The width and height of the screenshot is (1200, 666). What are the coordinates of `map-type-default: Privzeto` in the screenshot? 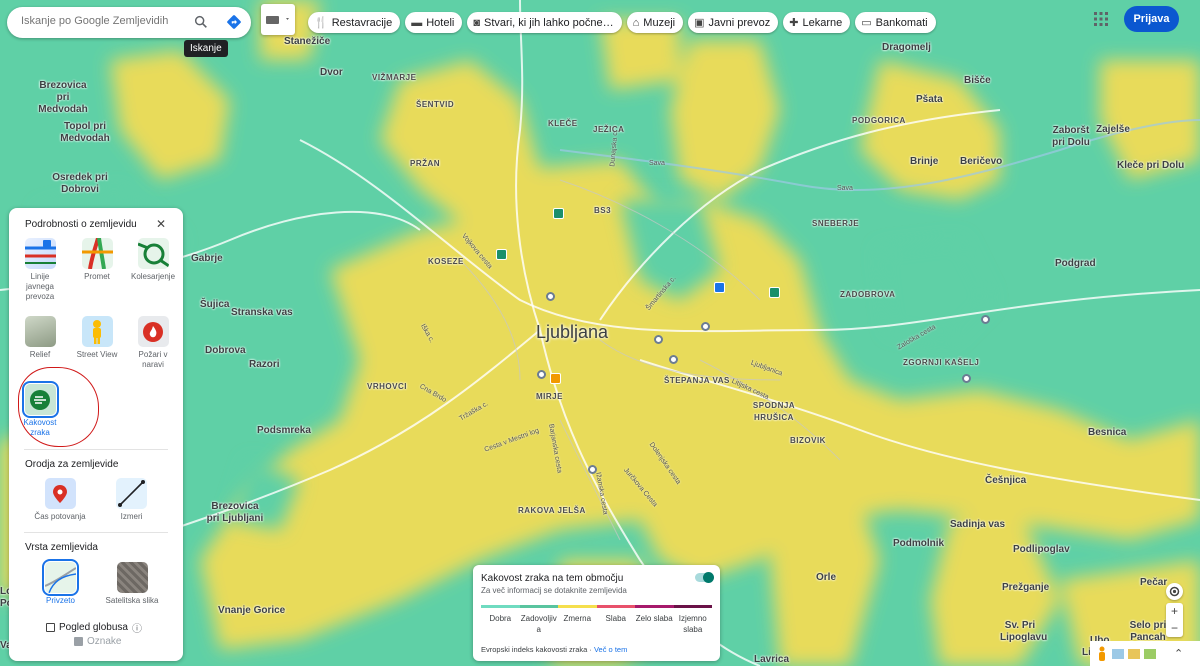 It's located at (60, 582).